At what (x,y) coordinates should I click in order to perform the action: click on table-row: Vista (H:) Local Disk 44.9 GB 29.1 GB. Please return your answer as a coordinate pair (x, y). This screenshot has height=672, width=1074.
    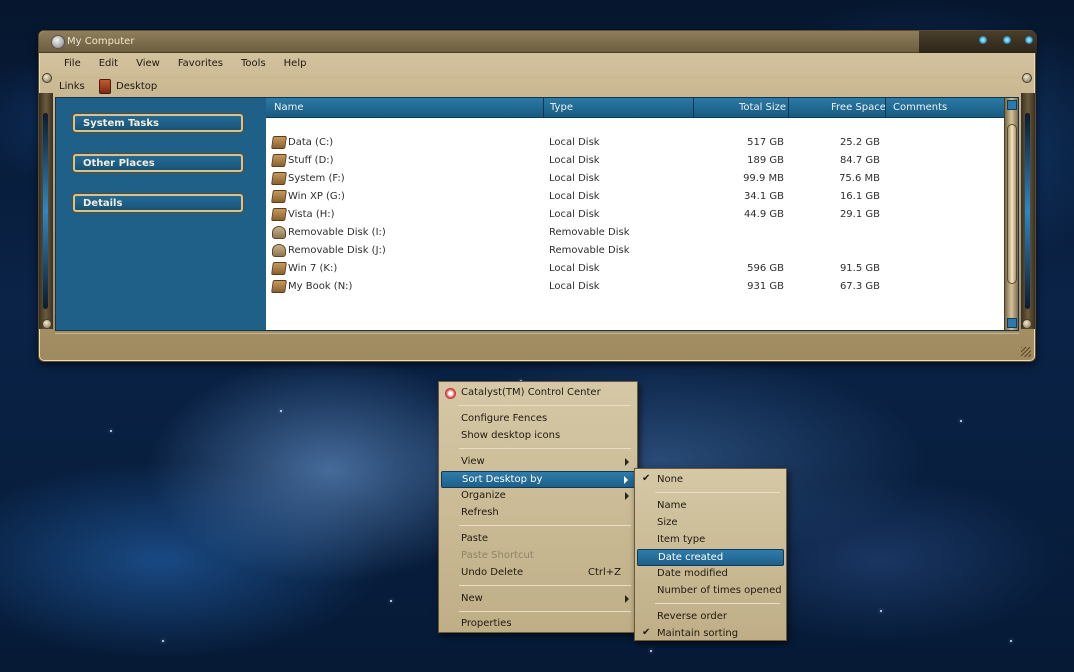
    Looking at the image, I should click on (635, 215).